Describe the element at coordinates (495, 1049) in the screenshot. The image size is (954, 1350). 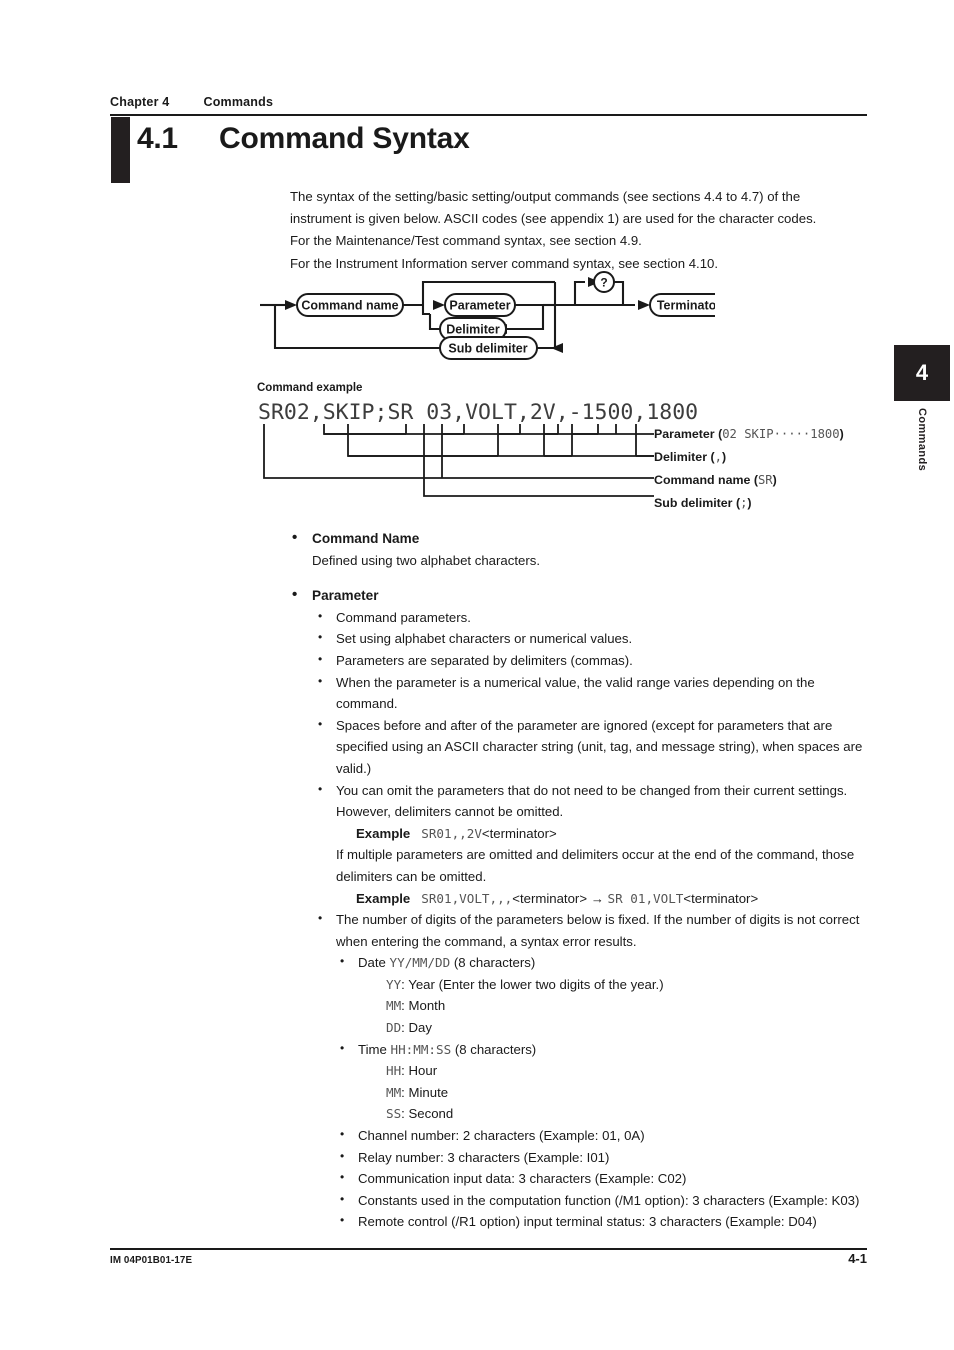
I see `time-char-count: (8 characters)` at that location.